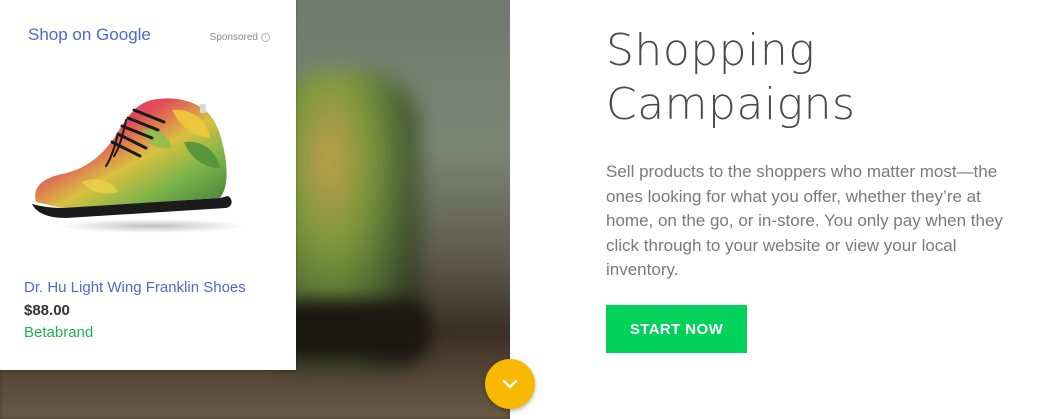 The image size is (1048, 419). What do you see at coordinates (731, 77) in the screenshot?
I see `page-title: Shopping Campaigns` at bounding box center [731, 77].